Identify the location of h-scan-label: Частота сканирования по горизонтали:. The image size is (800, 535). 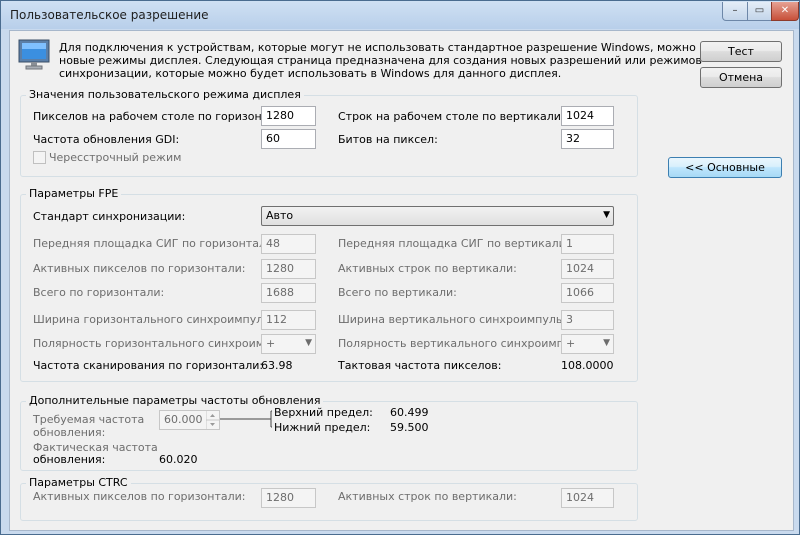
(148, 365).